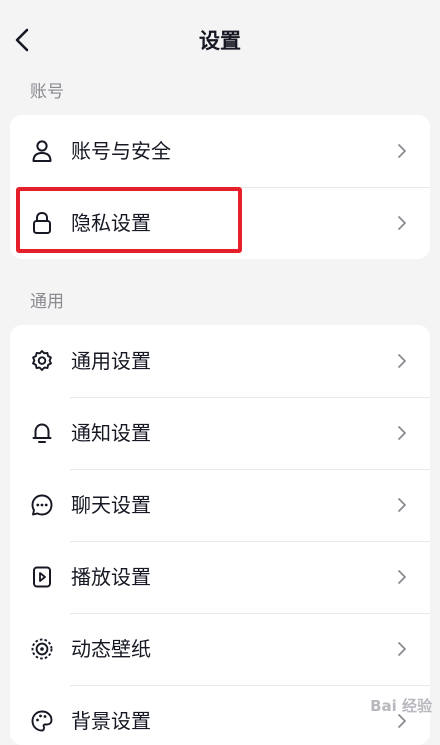  What do you see at coordinates (220, 151) in the screenshot?
I see `settings-item-account-security: 账号与安全` at bounding box center [220, 151].